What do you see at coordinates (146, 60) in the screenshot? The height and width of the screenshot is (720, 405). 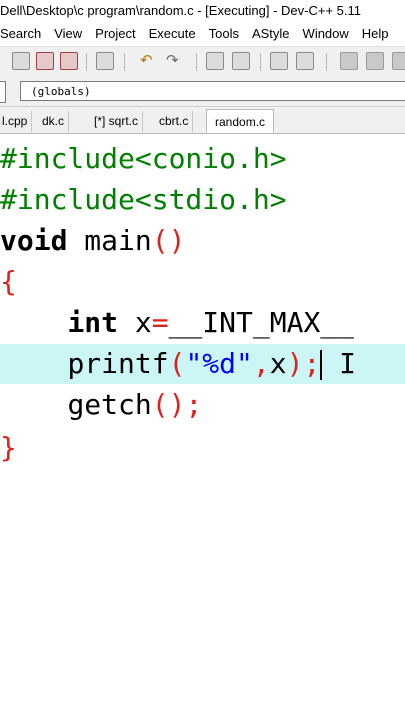 I see `undo-icon: ↶` at bounding box center [146, 60].